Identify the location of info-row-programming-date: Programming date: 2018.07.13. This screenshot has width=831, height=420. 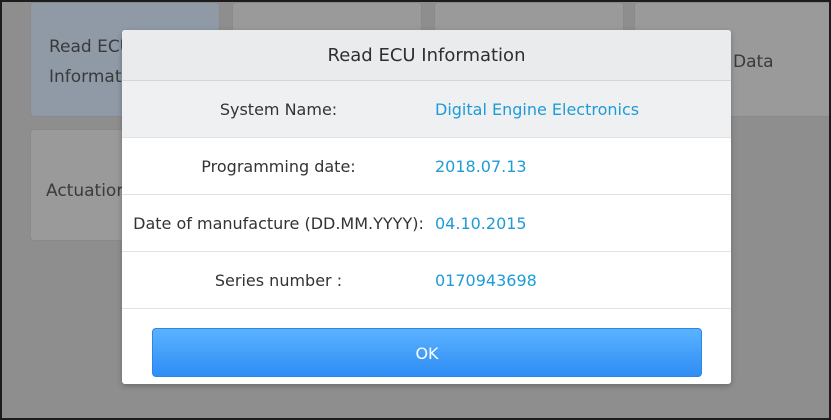
(426, 166).